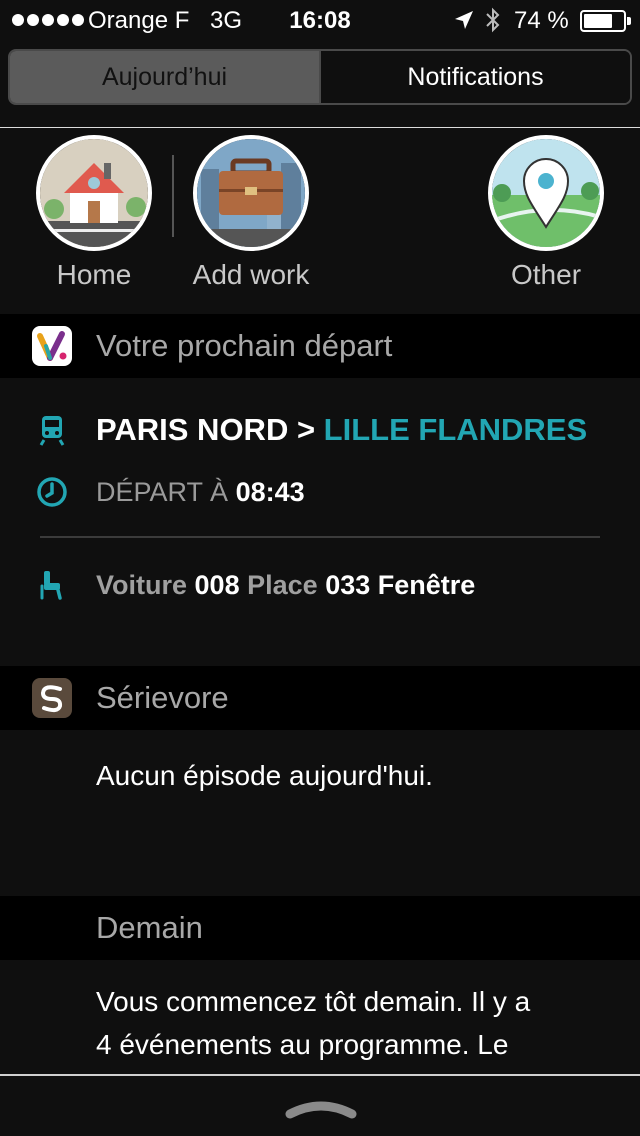  Describe the element at coordinates (282, 585) in the screenshot. I see `seat-label: Place` at that location.